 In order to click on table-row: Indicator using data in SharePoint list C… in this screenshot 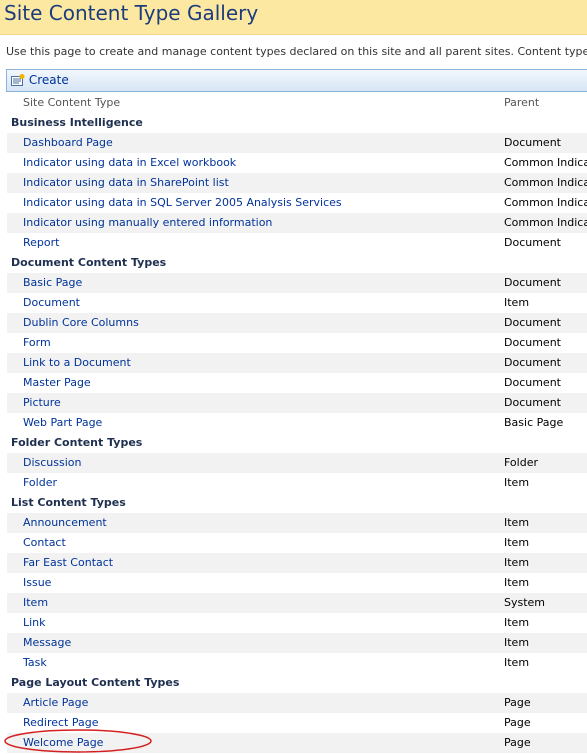, I will do `click(297, 183)`.